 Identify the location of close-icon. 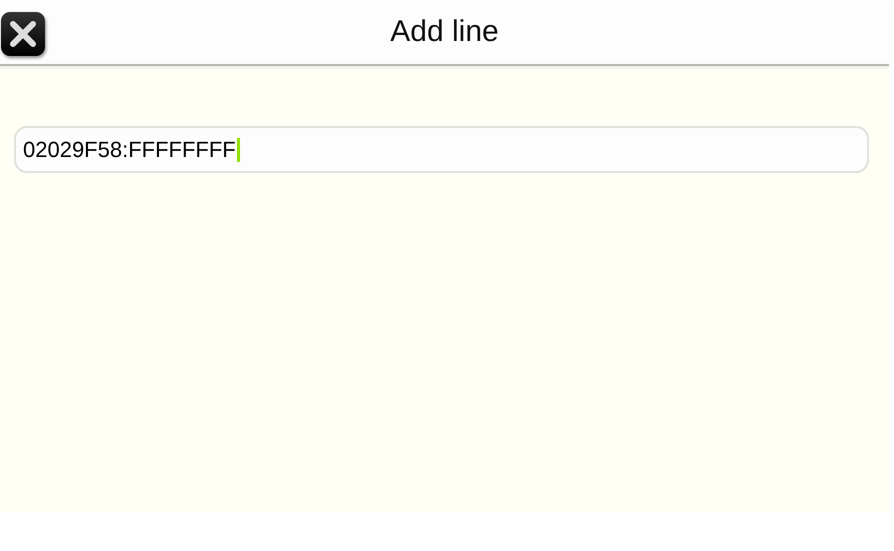
(23, 34).